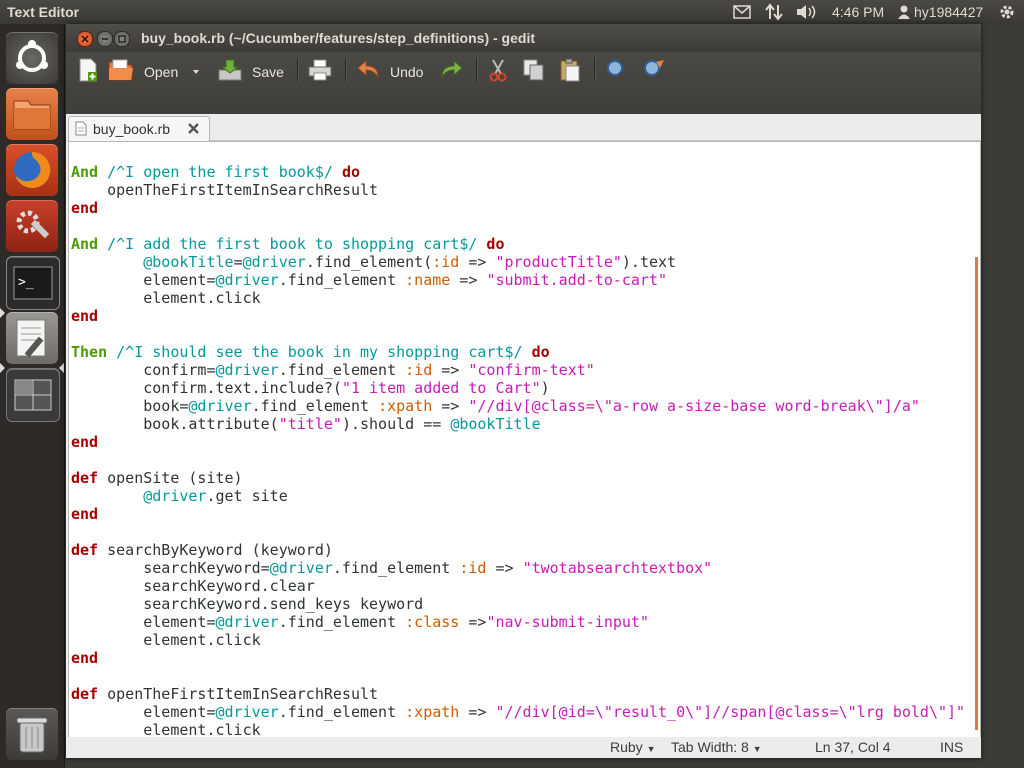 The image size is (1024, 768). Describe the element at coordinates (518, 604) in the screenshot. I see `code-line: searchKeyword.send_keys keyword` at that location.